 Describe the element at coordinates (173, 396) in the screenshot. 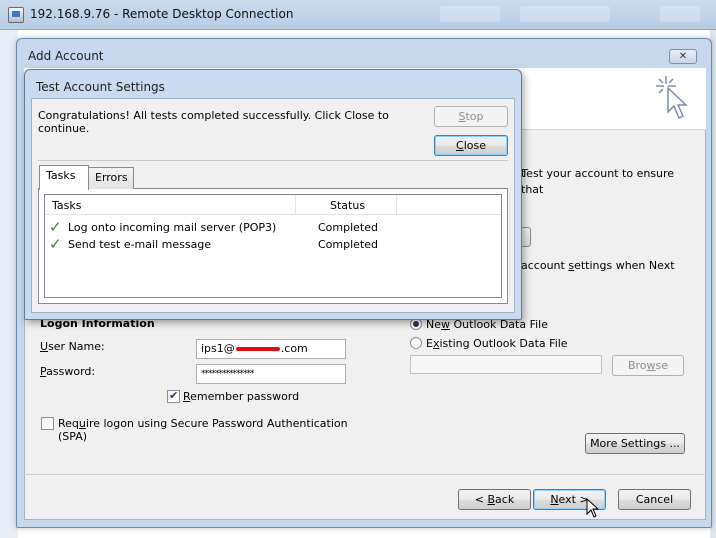

I see `remember-password-checkbox` at that location.